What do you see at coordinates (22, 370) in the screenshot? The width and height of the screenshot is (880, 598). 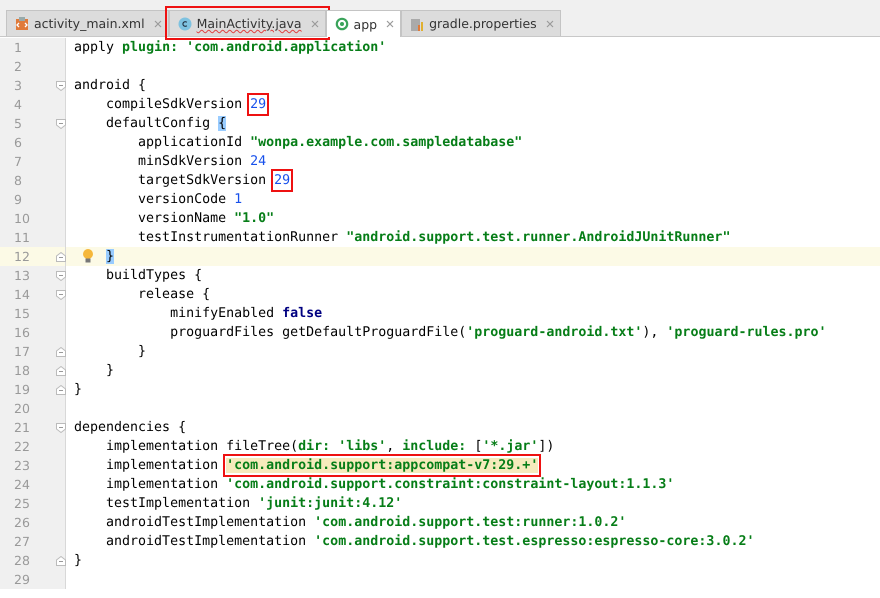 I see `line-number: 18` at bounding box center [22, 370].